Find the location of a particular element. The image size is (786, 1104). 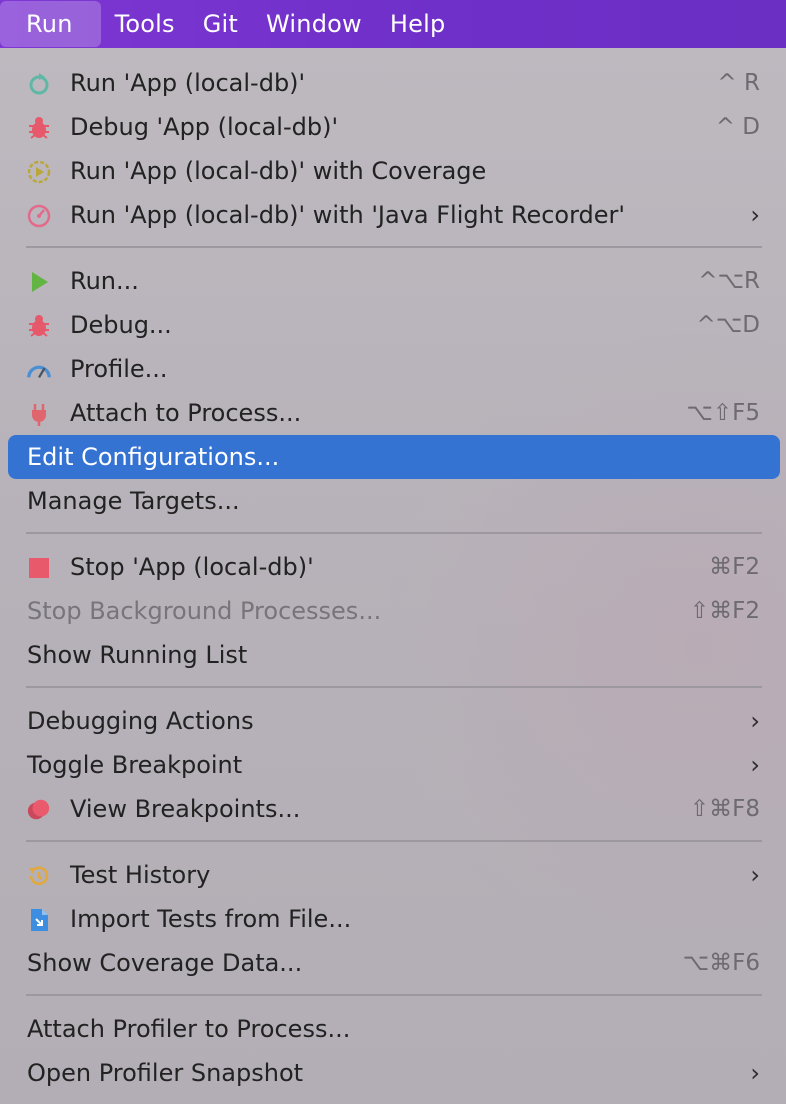

menu-item-label: Debugging Actions is located at coordinates (140, 721).